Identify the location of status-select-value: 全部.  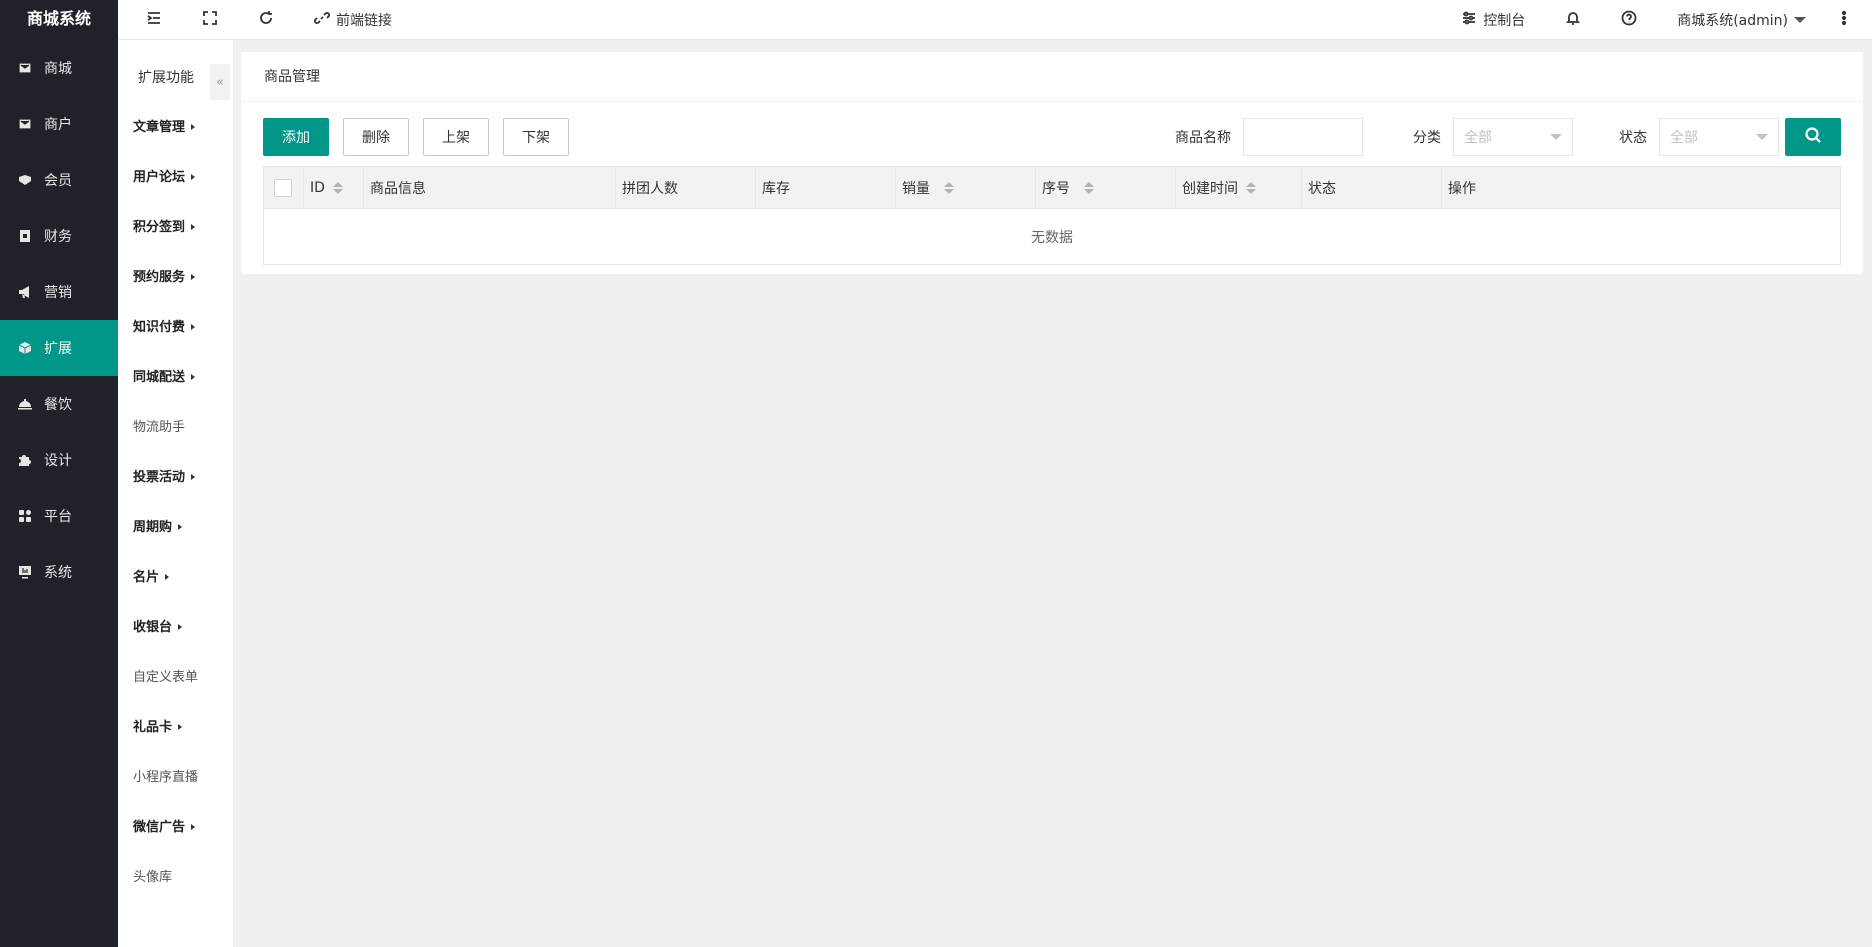
(1684, 138).